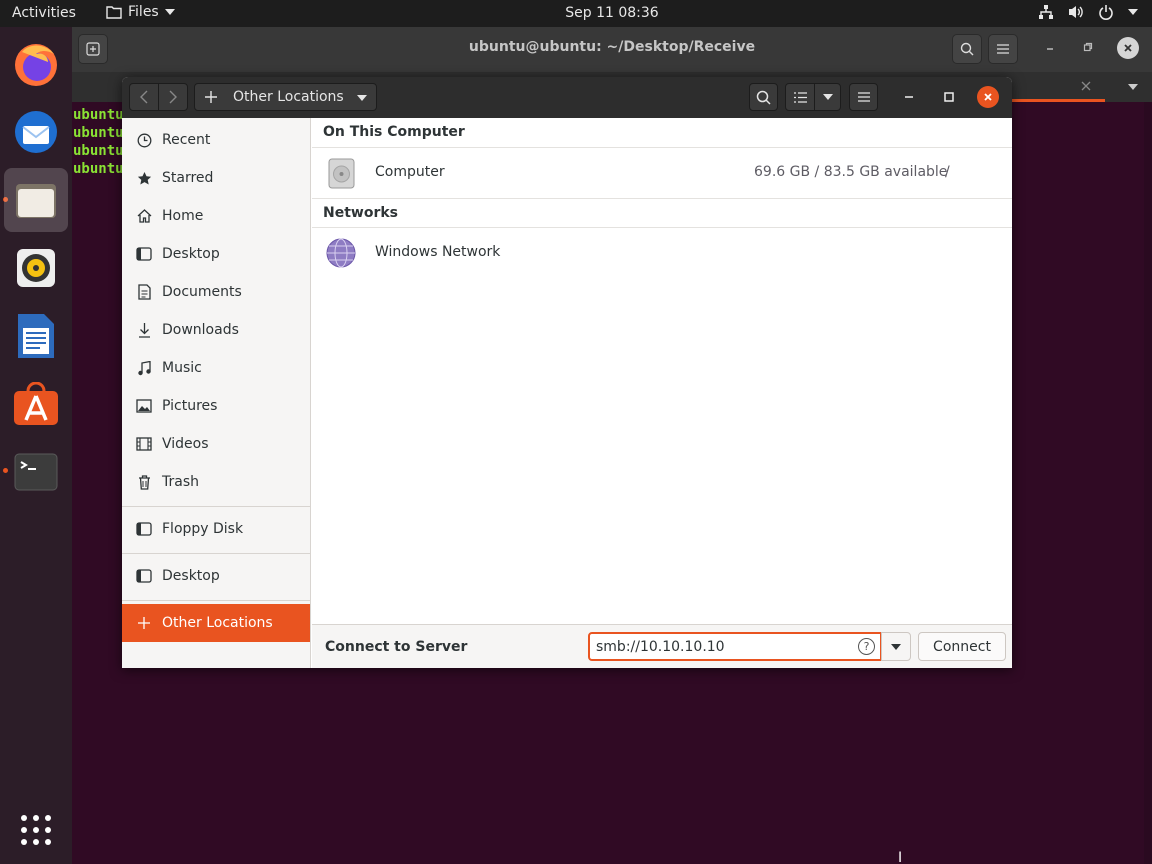  I want to click on dock-firefox, so click(36, 64).